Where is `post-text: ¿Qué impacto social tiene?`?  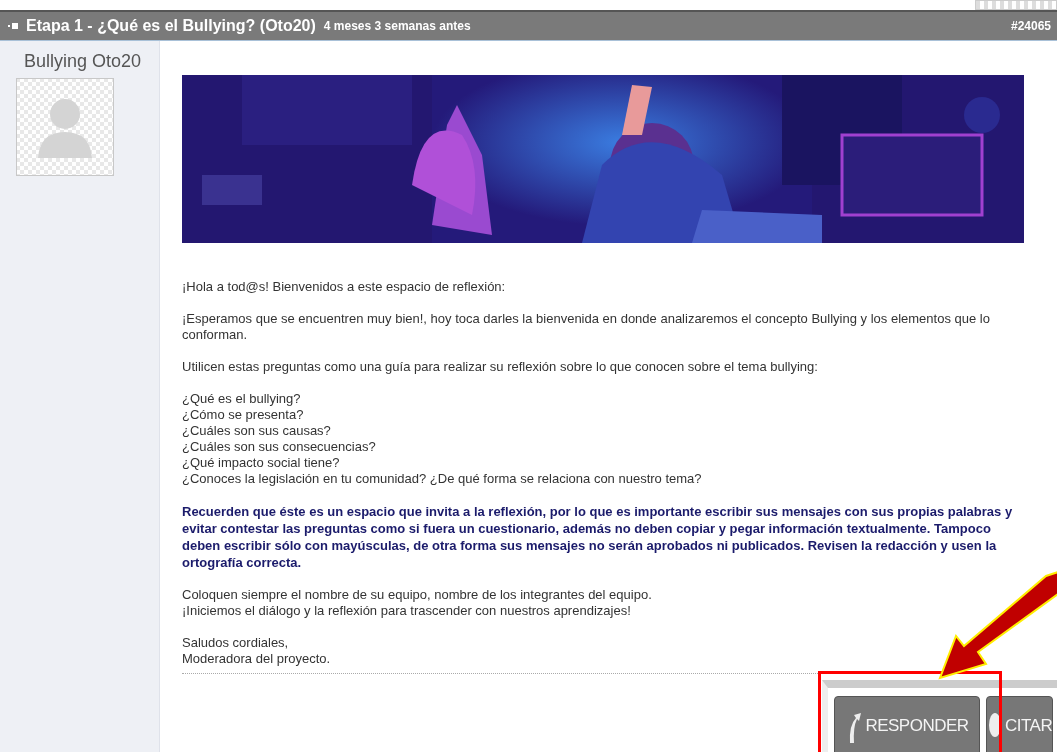 post-text: ¿Qué impacto social tiene? is located at coordinates (261, 463).